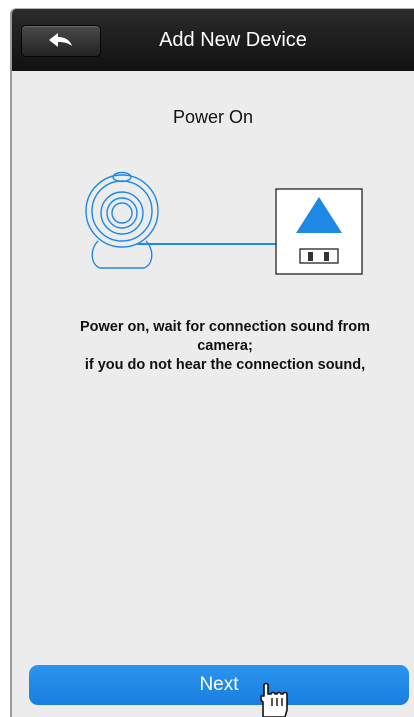 Image resolution: width=414 pixels, height=717 pixels. I want to click on instruction-line: Power on, wait for connection sound from, so click(224, 327).